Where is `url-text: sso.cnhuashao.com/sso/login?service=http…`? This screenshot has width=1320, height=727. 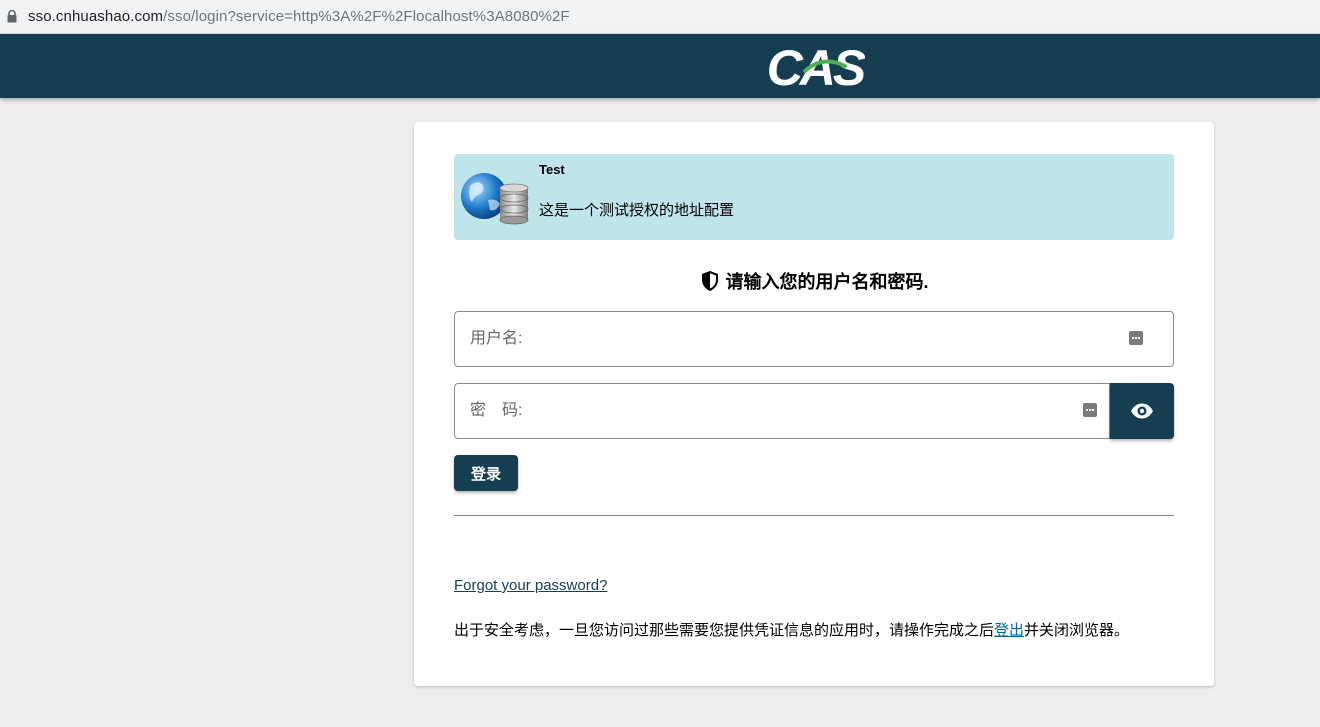
url-text: sso.cnhuashao.com/sso/login?service=http… is located at coordinates (299, 16).